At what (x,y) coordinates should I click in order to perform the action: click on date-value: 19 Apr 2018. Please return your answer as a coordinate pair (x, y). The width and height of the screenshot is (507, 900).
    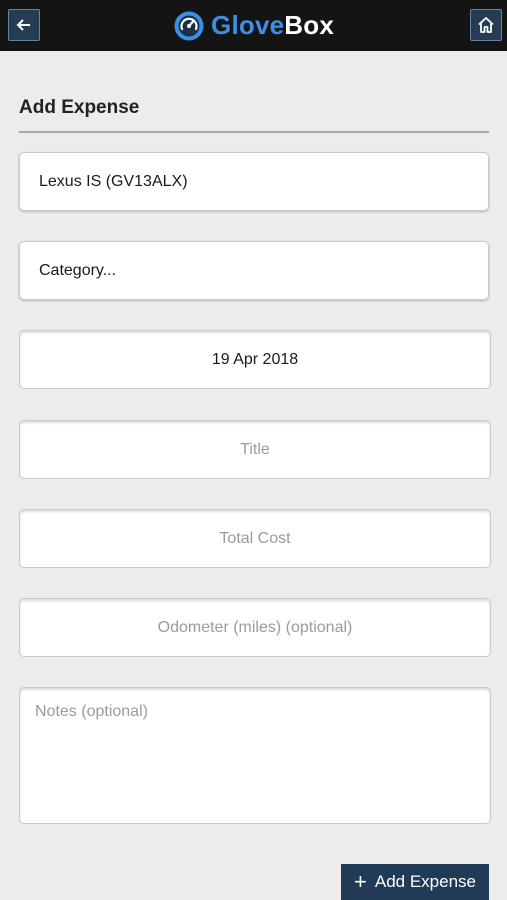
    Looking at the image, I should click on (255, 359).